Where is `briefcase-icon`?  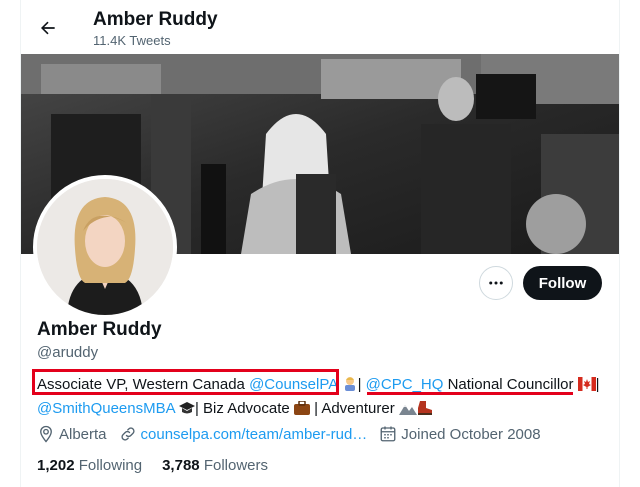 briefcase-icon is located at coordinates (301, 411).